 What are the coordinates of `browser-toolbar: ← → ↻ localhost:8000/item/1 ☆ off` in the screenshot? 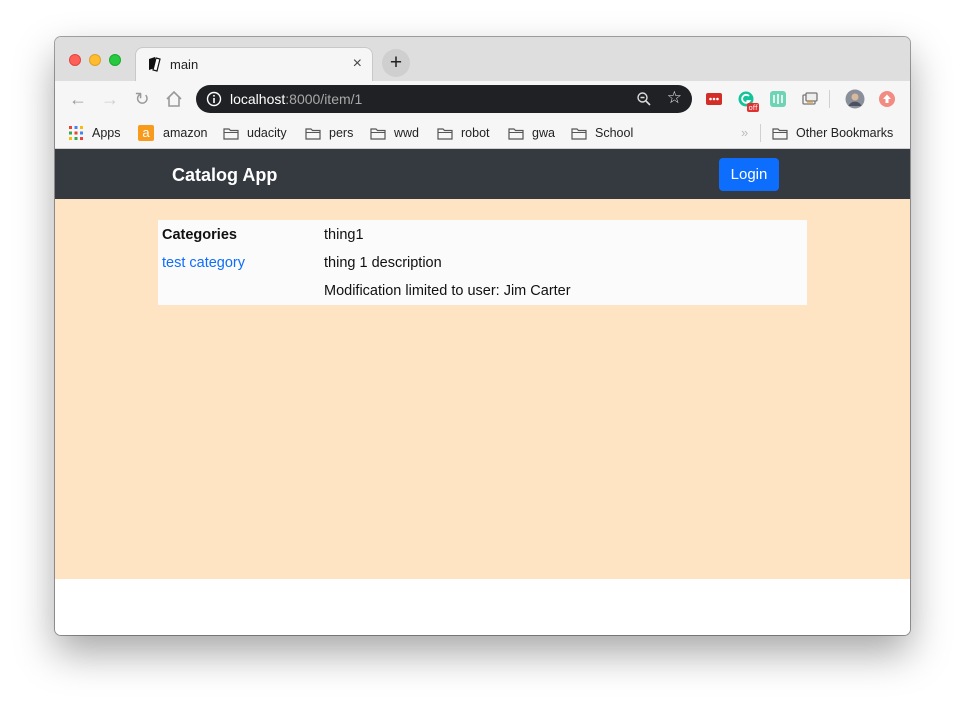 It's located at (482, 99).